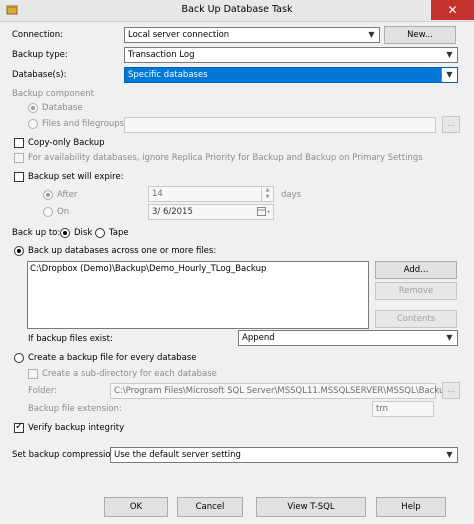  I want to click on backup-type-dropdown: Transaction Log ▼, so click(291, 55).